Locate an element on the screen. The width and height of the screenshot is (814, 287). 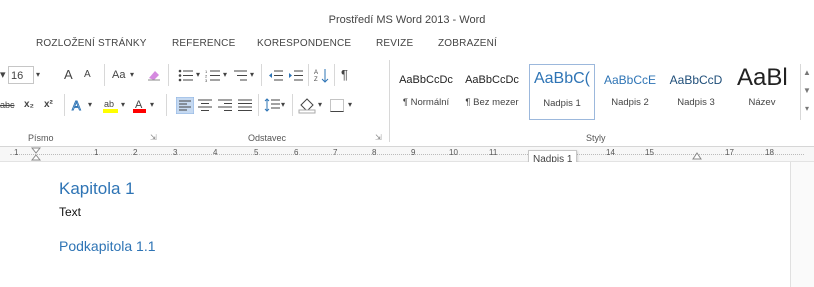
style-label: Název is located at coordinates (762, 102).